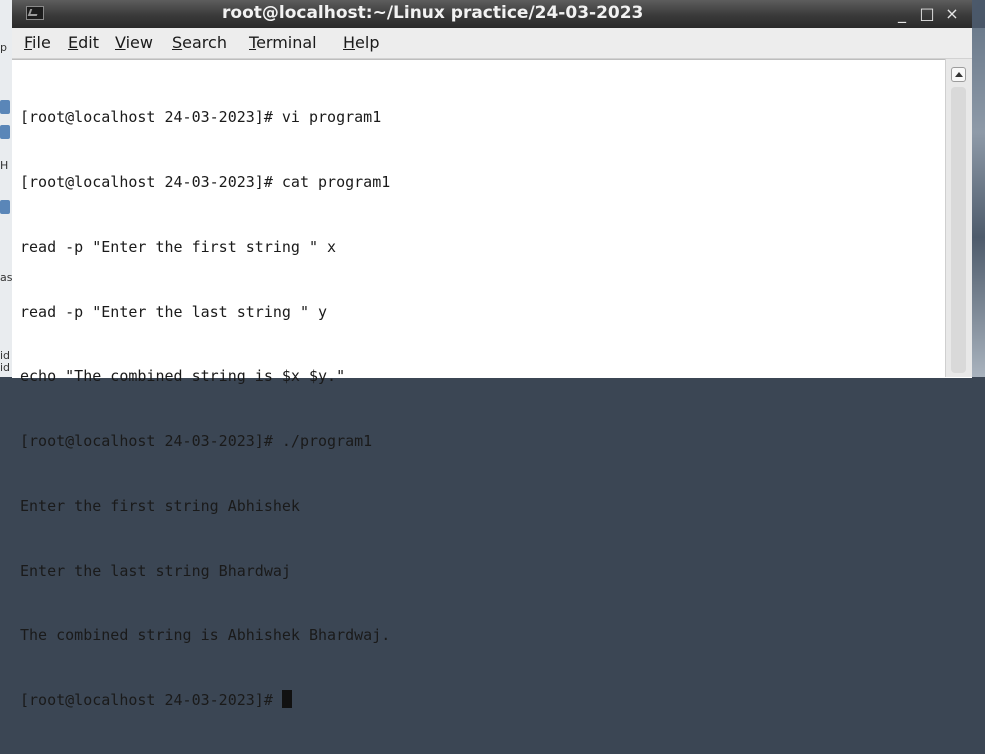 This screenshot has height=754, width=985. I want to click on menu-label-rest: erminal, so click(286, 42).